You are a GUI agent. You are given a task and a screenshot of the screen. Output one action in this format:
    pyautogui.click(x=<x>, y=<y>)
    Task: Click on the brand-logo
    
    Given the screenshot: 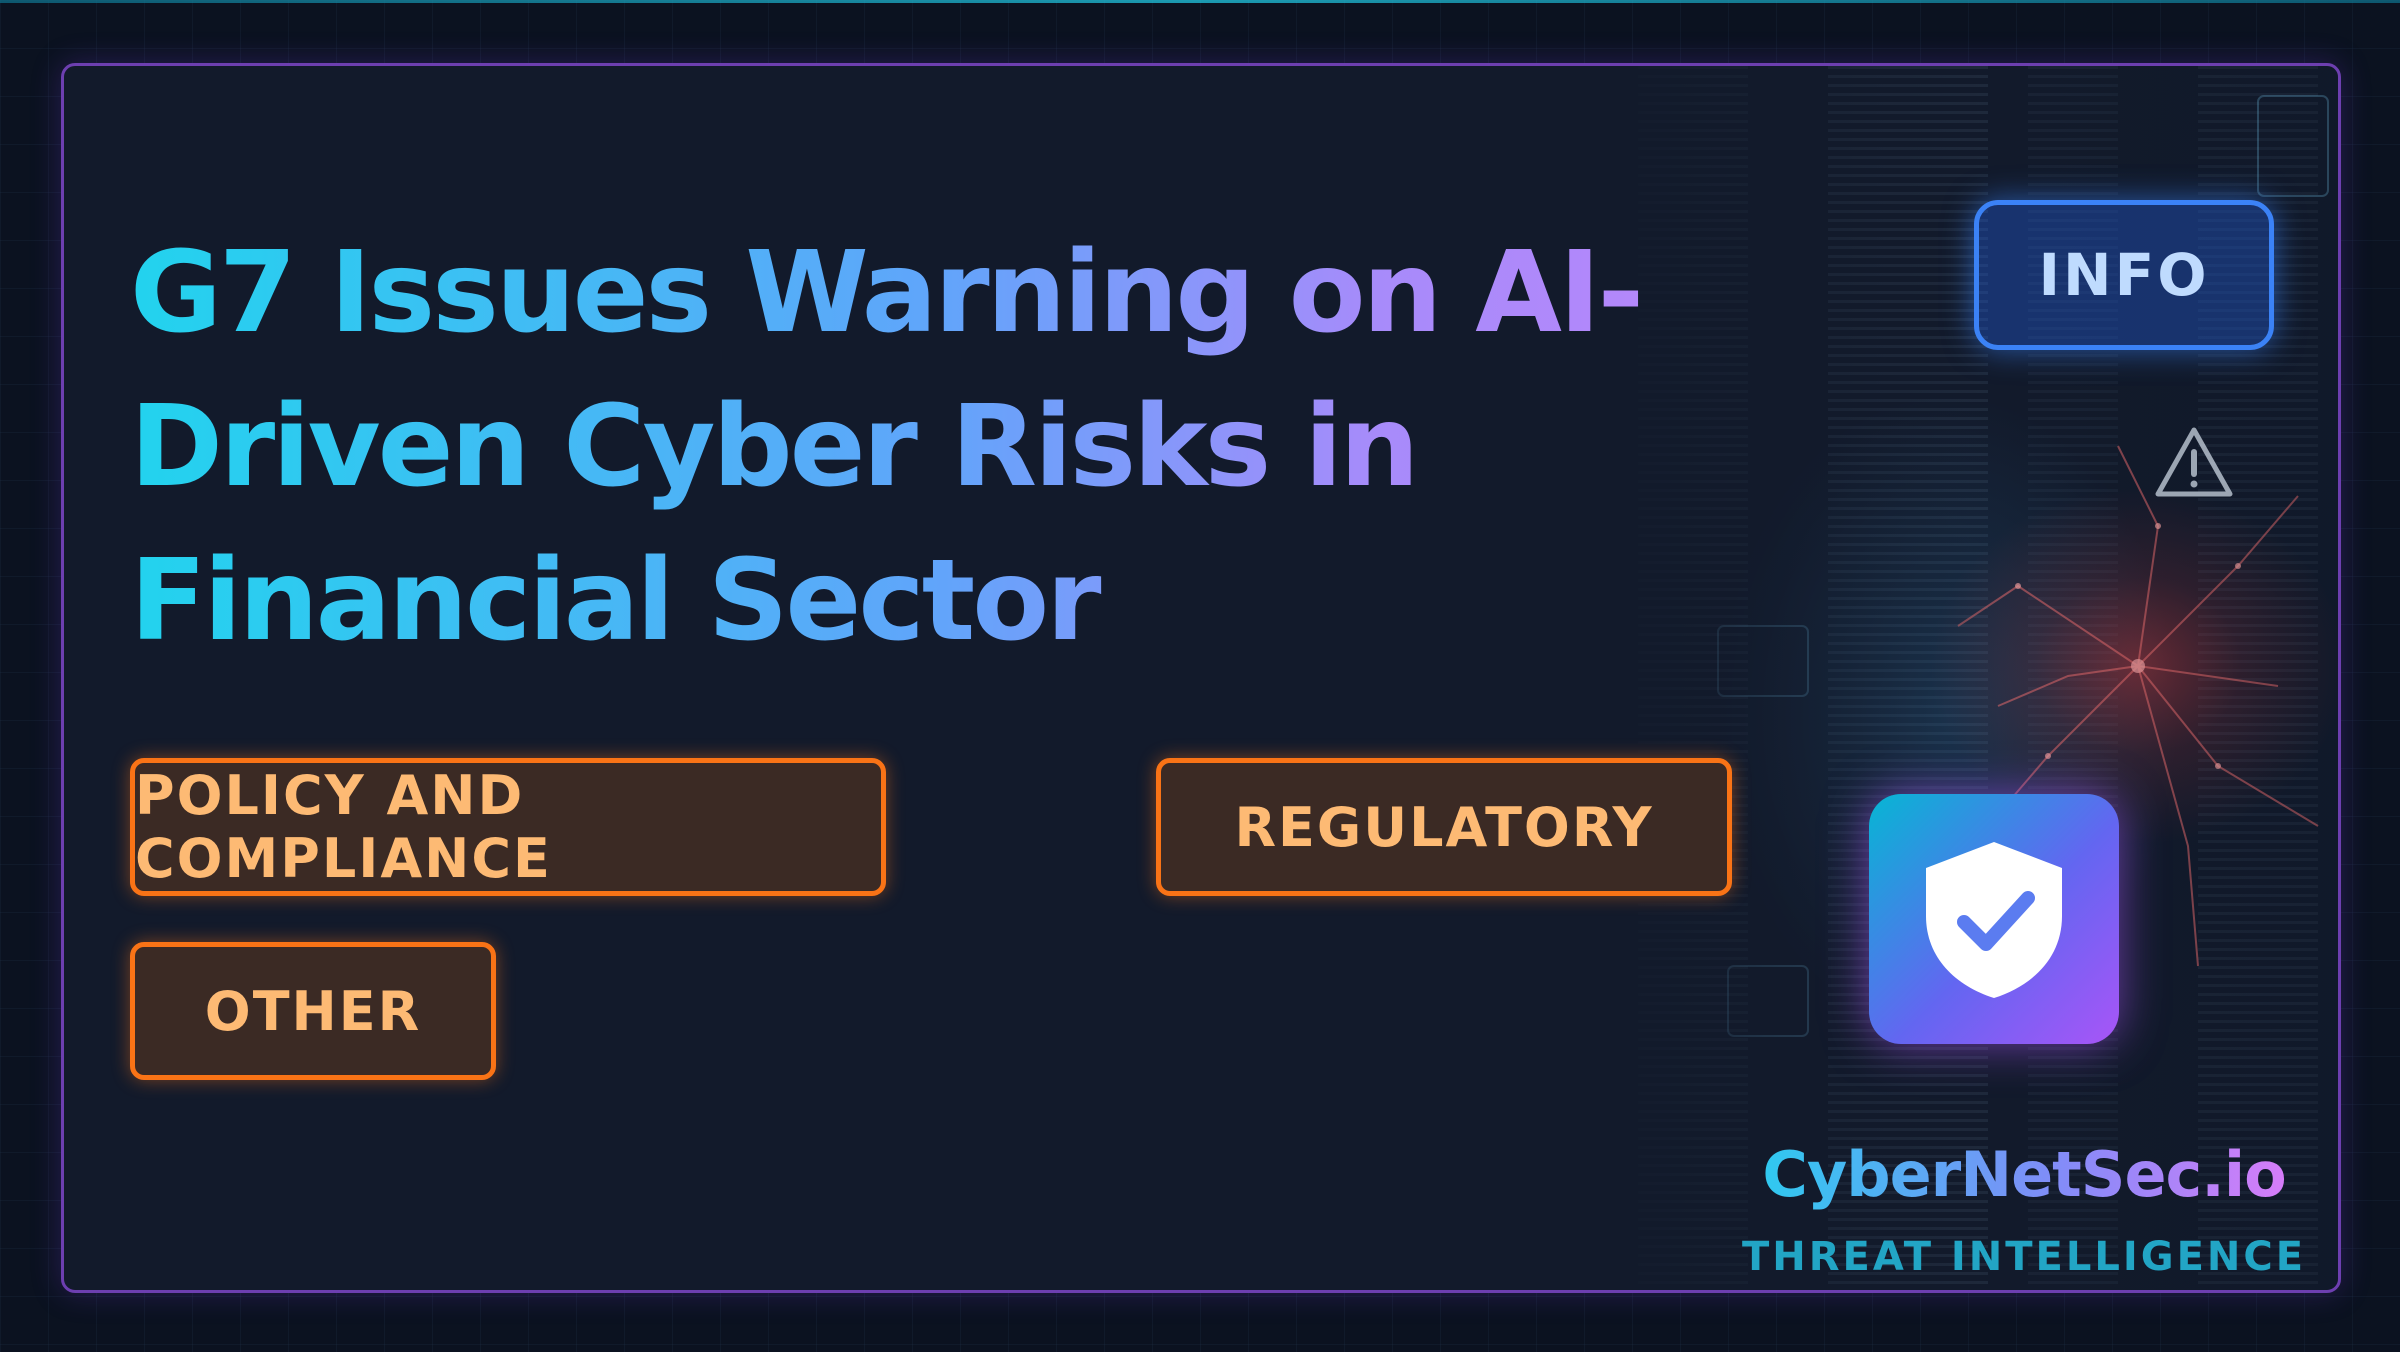 What is the action you would take?
    pyautogui.click(x=1994, y=919)
    